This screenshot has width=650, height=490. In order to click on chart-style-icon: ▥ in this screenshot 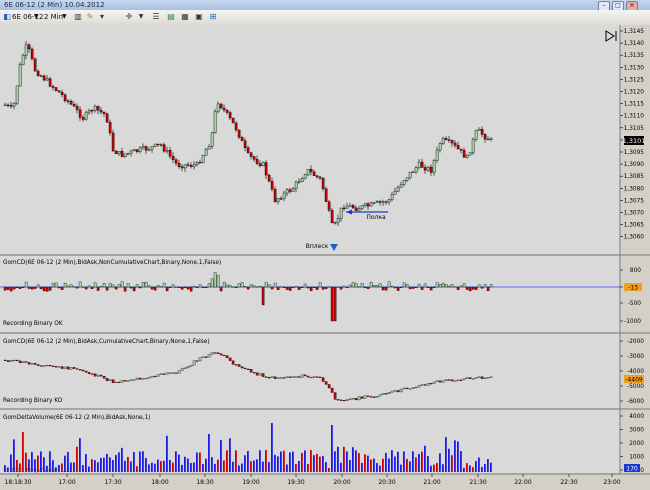, I will do `click(78, 17)`.